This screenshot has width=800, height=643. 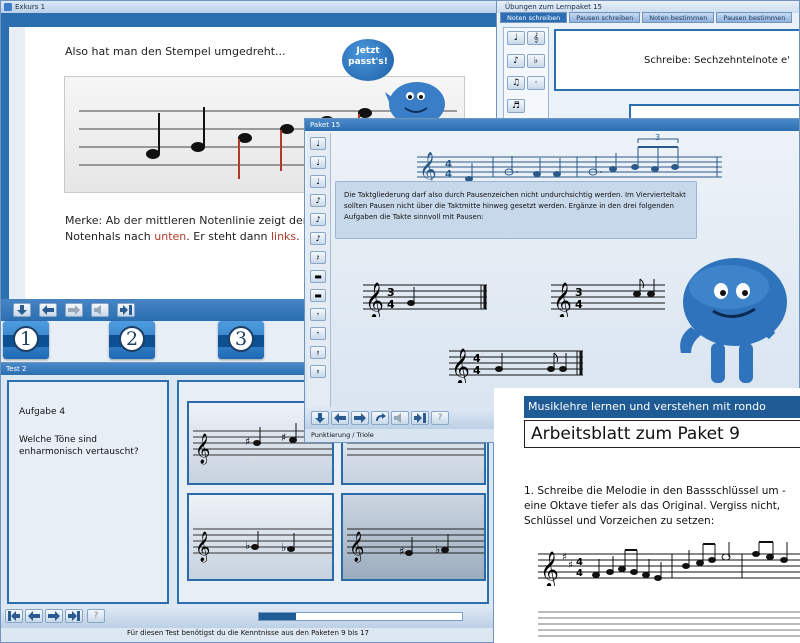 What do you see at coordinates (360, 616) in the screenshot?
I see `progress-bar` at bounding box center [360, 616].